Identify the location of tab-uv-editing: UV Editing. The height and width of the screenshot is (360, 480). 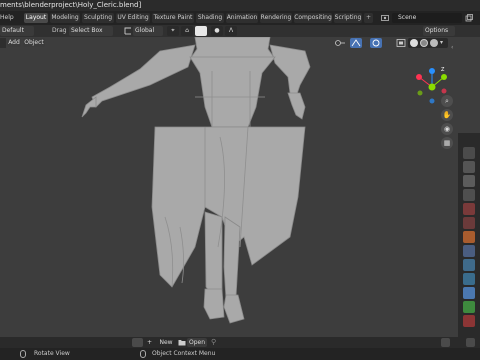
(133, 18).